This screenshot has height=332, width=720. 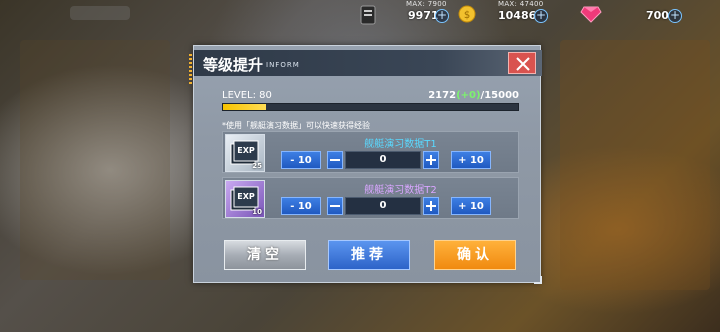 I want to click on exp-text: 2172(+0)/15000, so click(x=473, y=95).